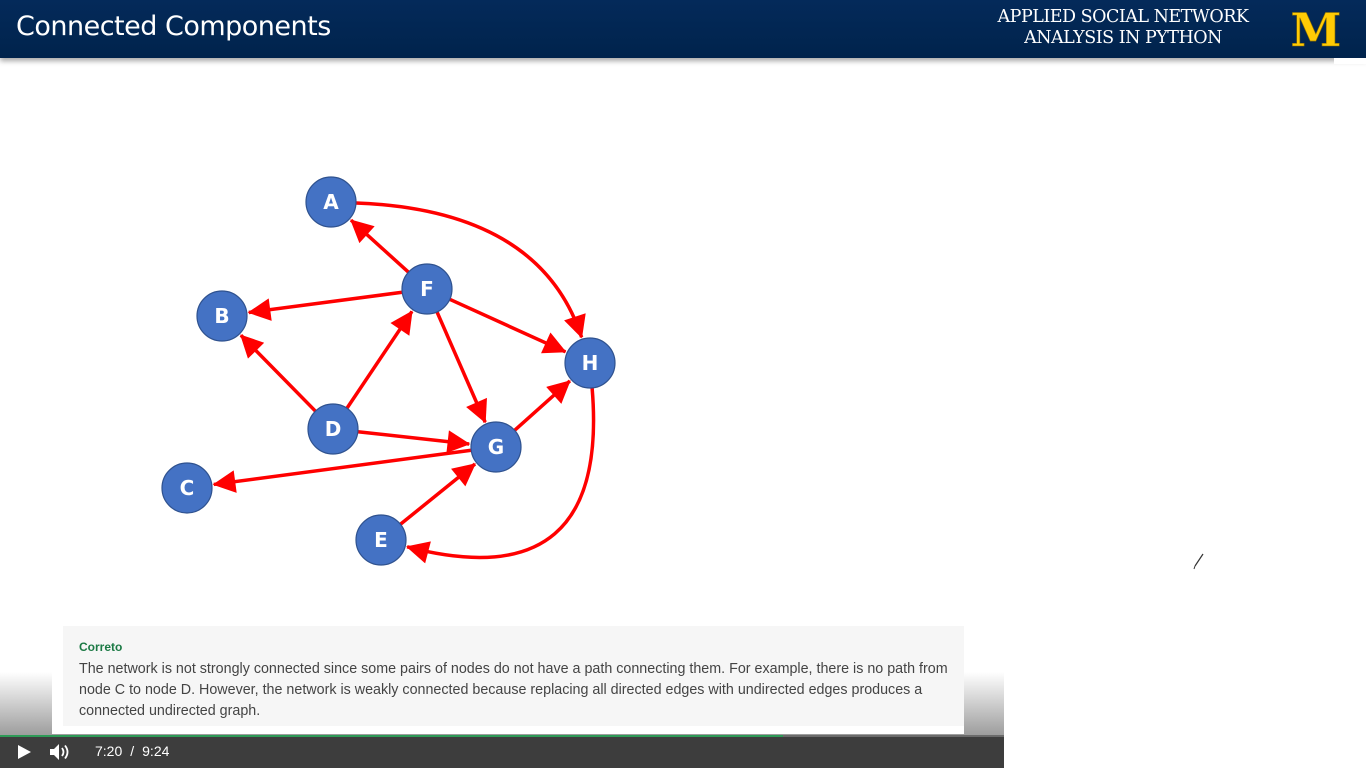 The height and width of the screenshot is (768, 1366). I want to click on edge-d-b, so click(278, 373).